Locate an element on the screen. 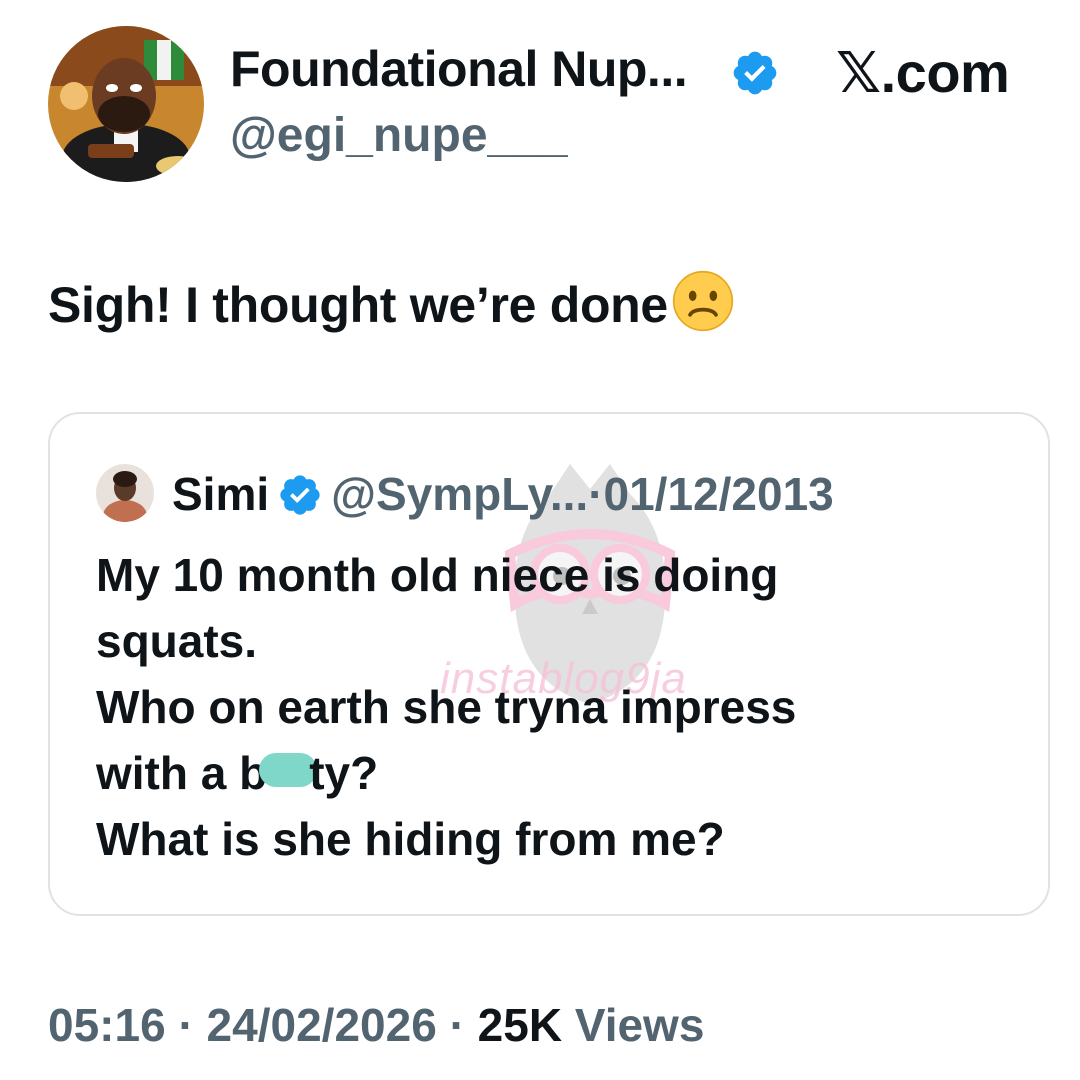 This screenshot has height=1080, width=1080. quoted-text-line: Who on earth she tryna impress is located at coordinates (446, 707).